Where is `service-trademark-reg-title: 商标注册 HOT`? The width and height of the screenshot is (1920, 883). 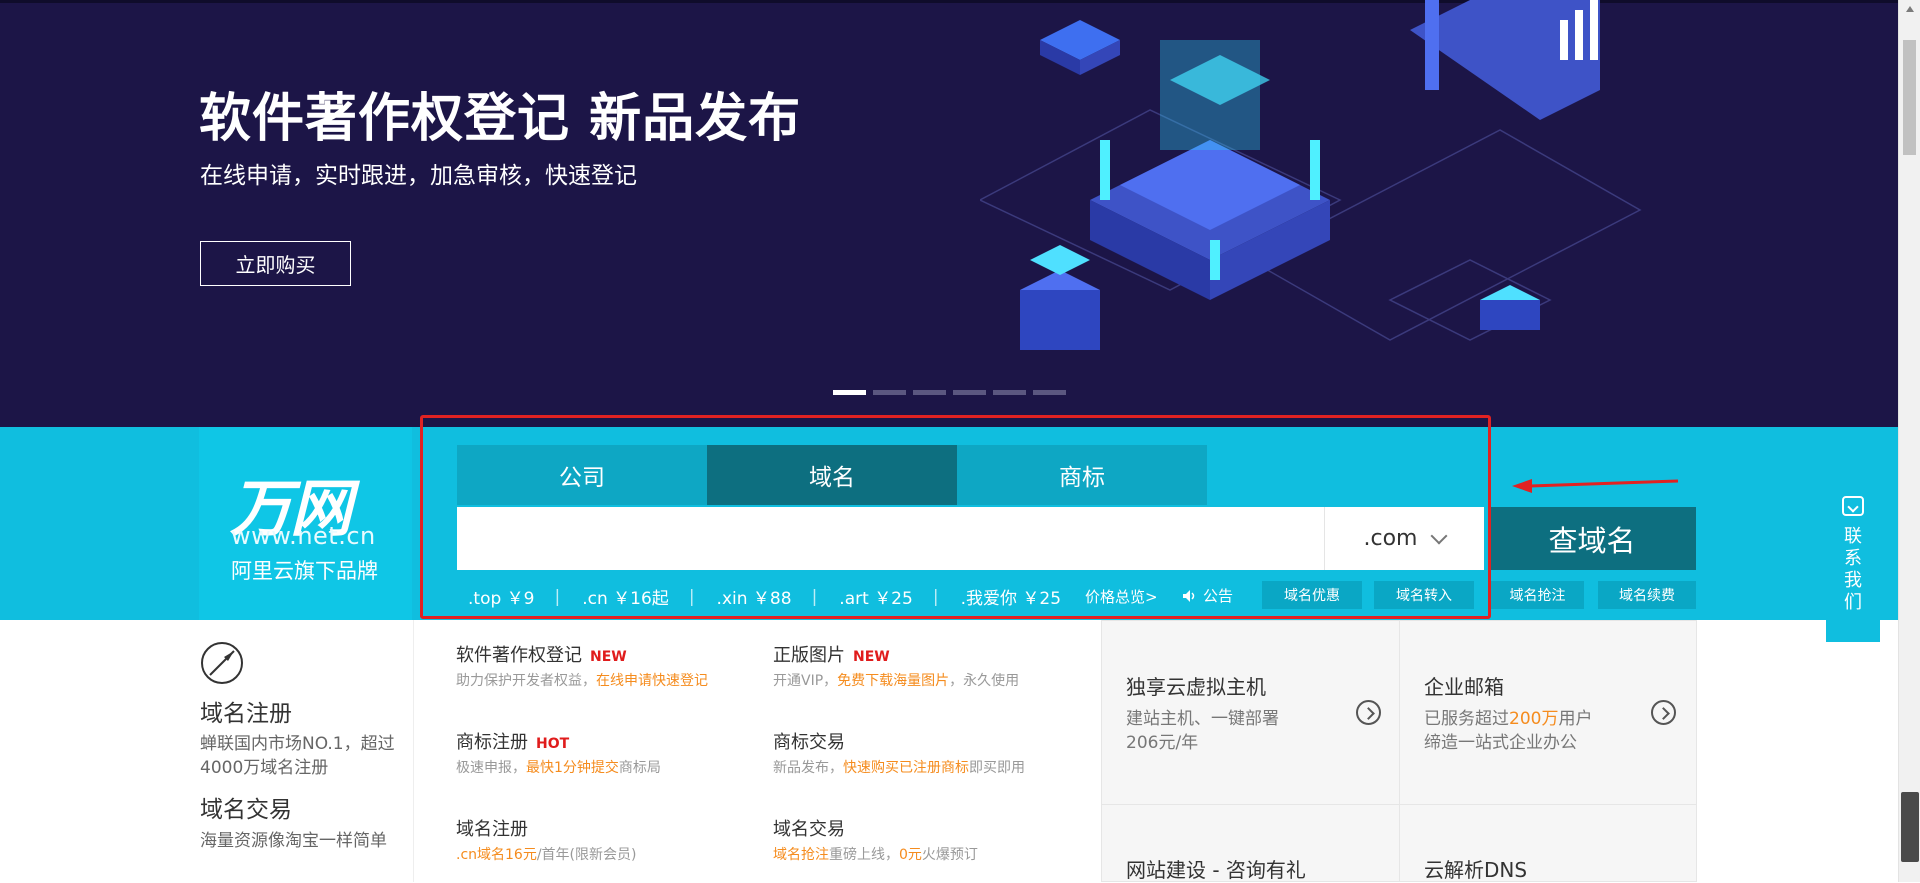
service-trademark-reg-title: 商标注册 HOT is located at coordinates (512, 741).